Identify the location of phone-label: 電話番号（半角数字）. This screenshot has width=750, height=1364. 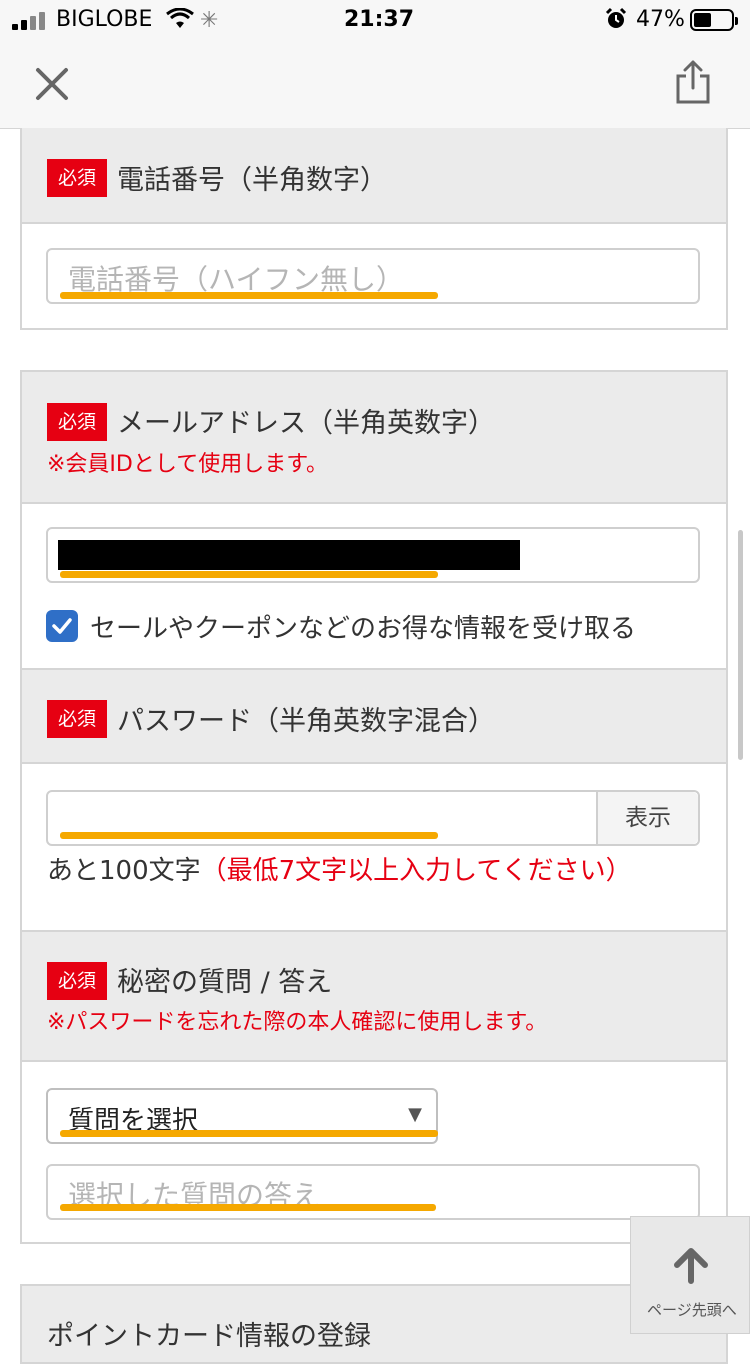
(252, 180).